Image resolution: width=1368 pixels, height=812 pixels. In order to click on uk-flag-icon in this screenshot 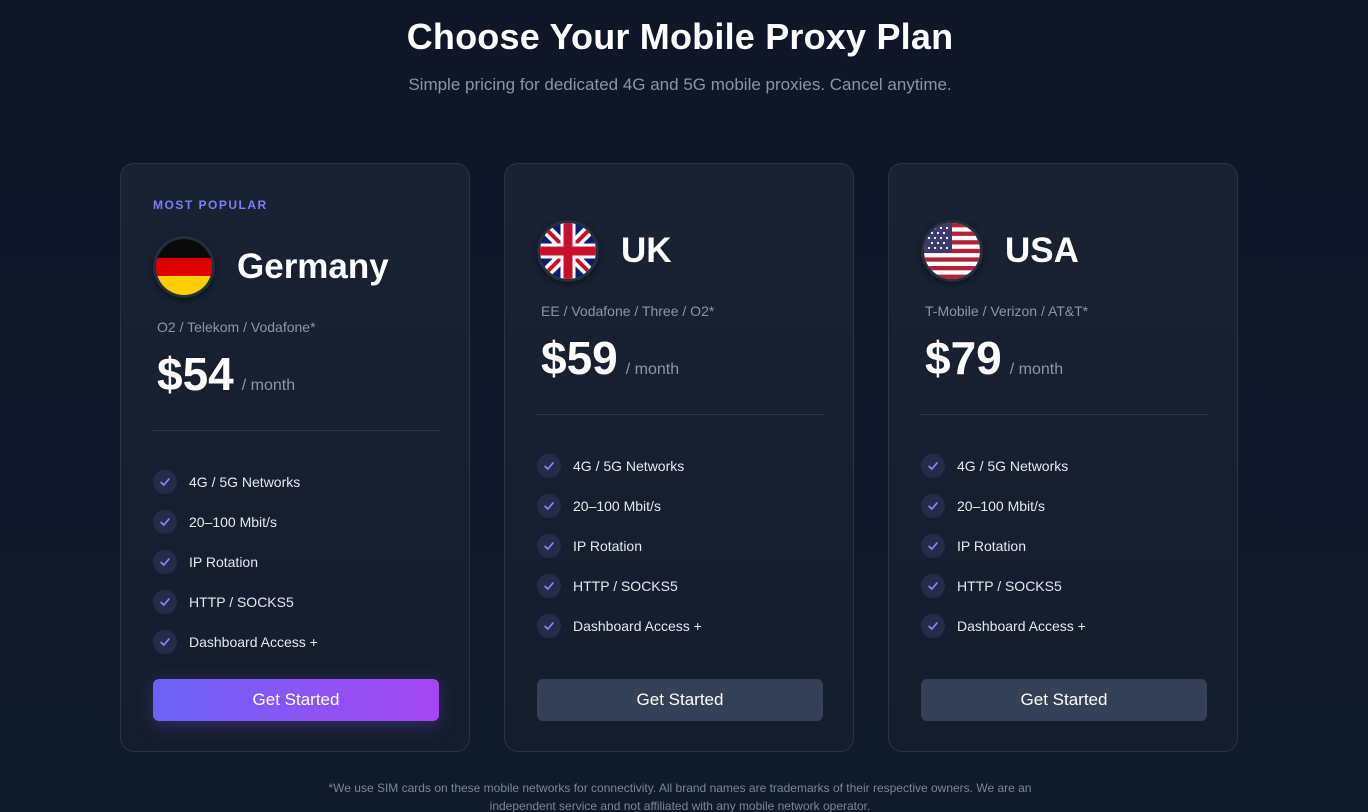, I will do `click(568, 251)`.